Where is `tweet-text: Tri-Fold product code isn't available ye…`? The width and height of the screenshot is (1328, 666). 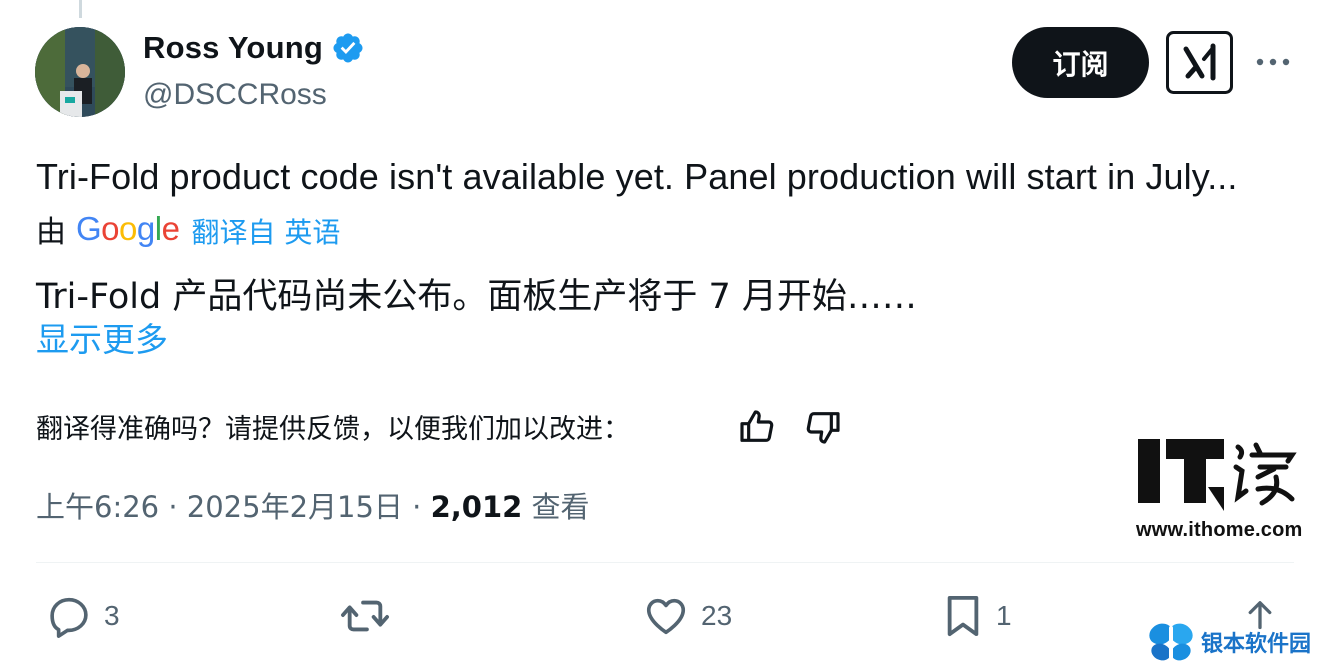 tweet-text: Tri-Fold product code isn't available ye… is located at coordinates (637, 176).